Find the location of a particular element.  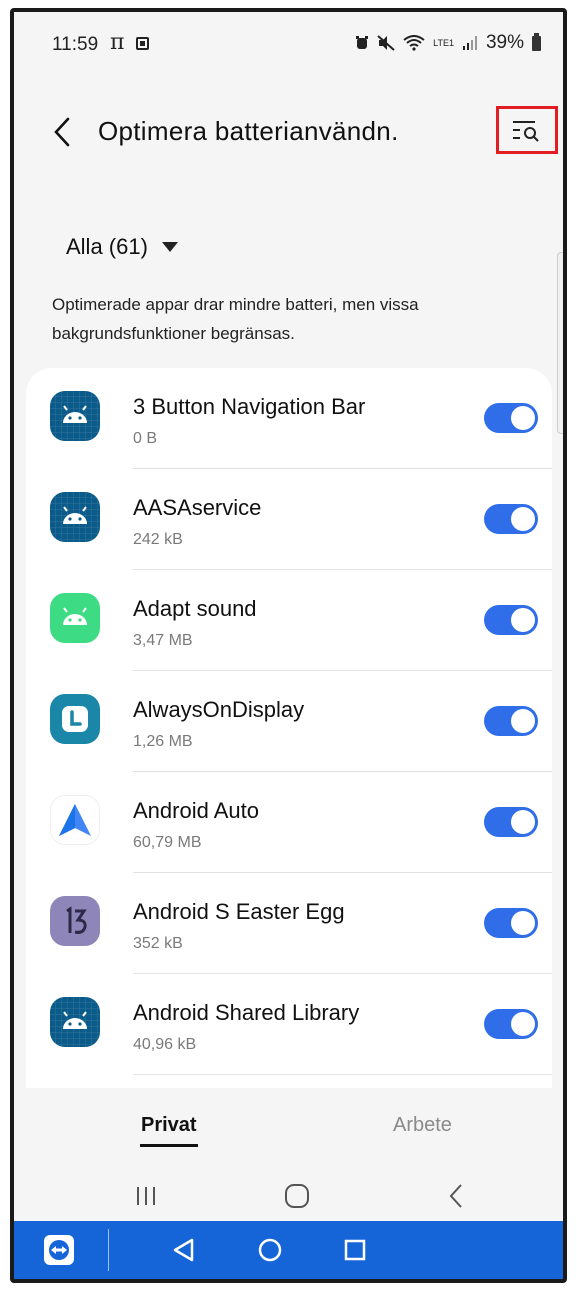

clock-icon is located at coordinates (75, 719).